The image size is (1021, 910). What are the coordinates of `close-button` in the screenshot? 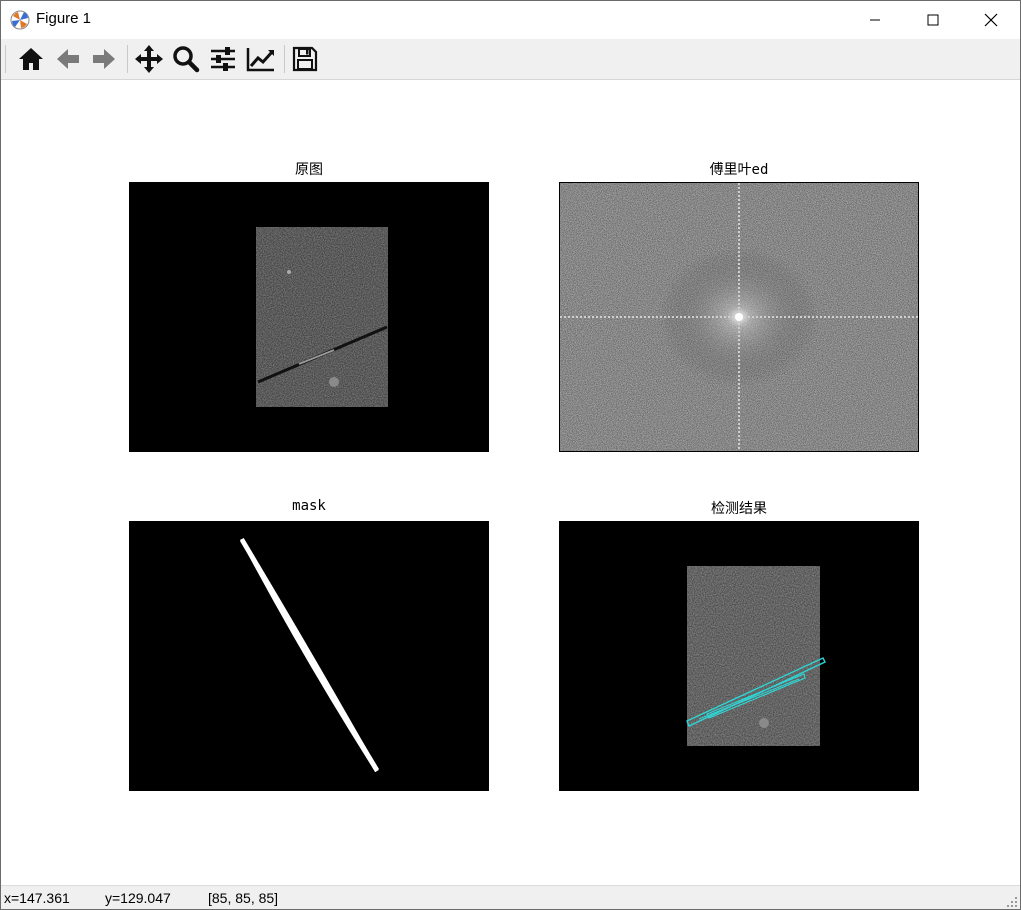 It's located at (991, 20).